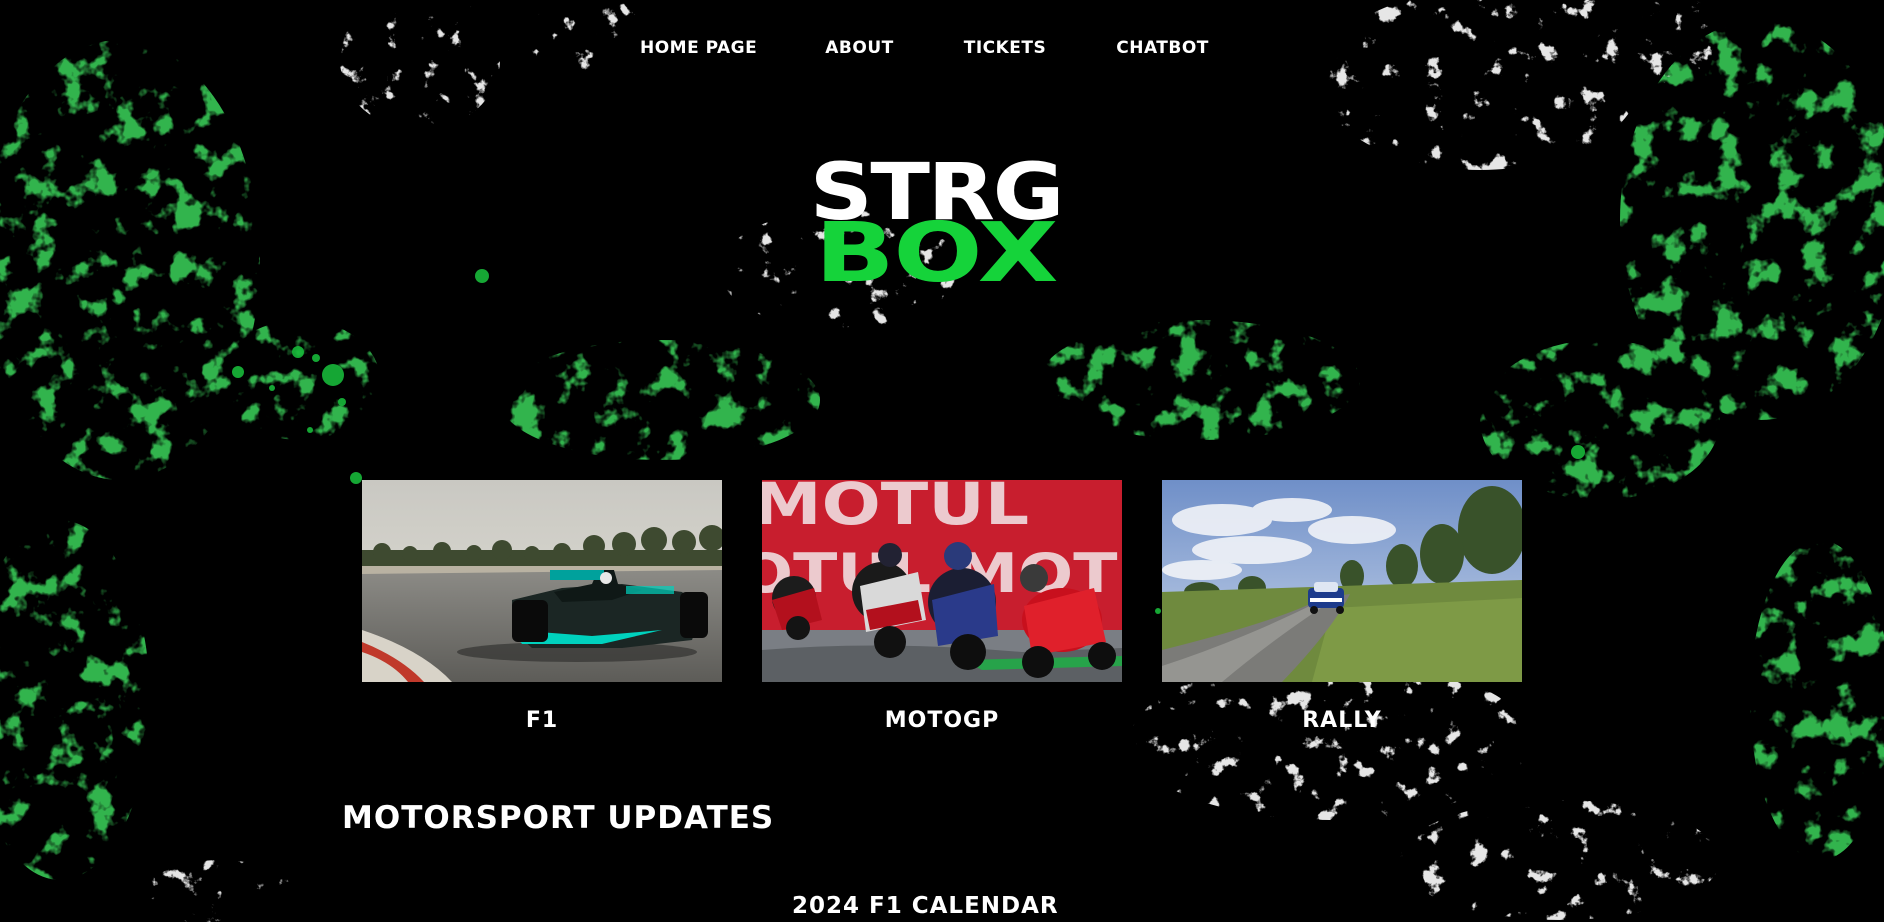 This screenshot has width=1884, height=922. Describe the element at coordinates (558, 818) in the screenshot. I see `motorsport-updates-heading: MOTORSPORT UPDATES` at that location.